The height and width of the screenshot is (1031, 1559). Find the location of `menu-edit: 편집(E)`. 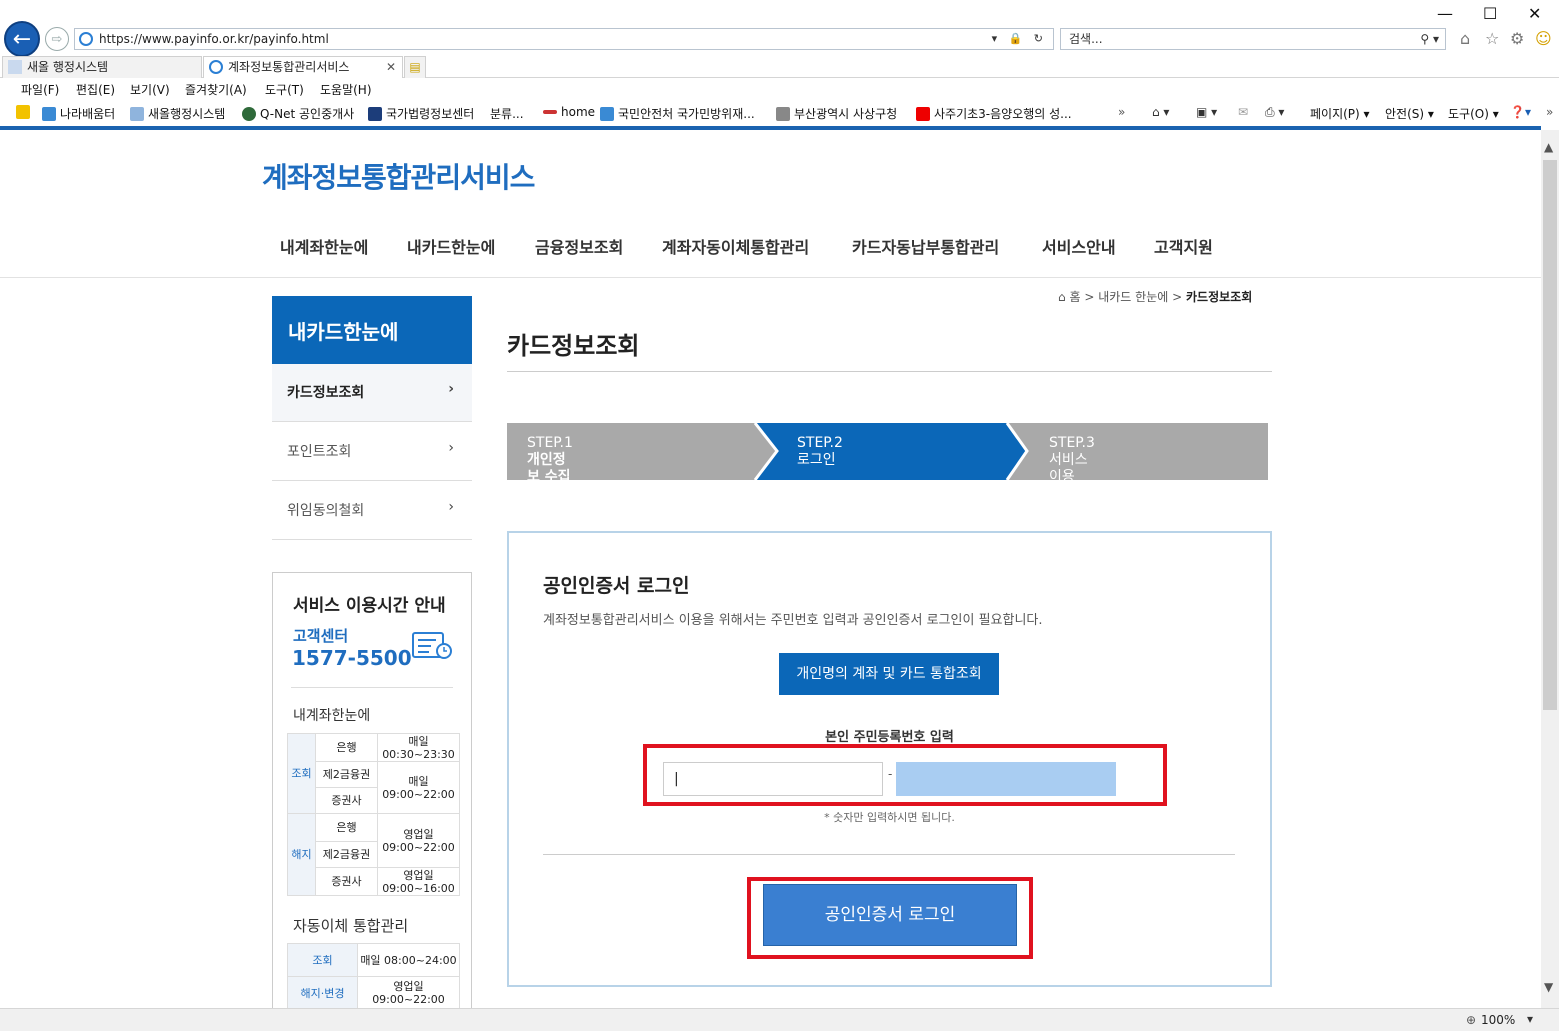

menu-edit: 편집(E) is located at coordinates (95, 89).